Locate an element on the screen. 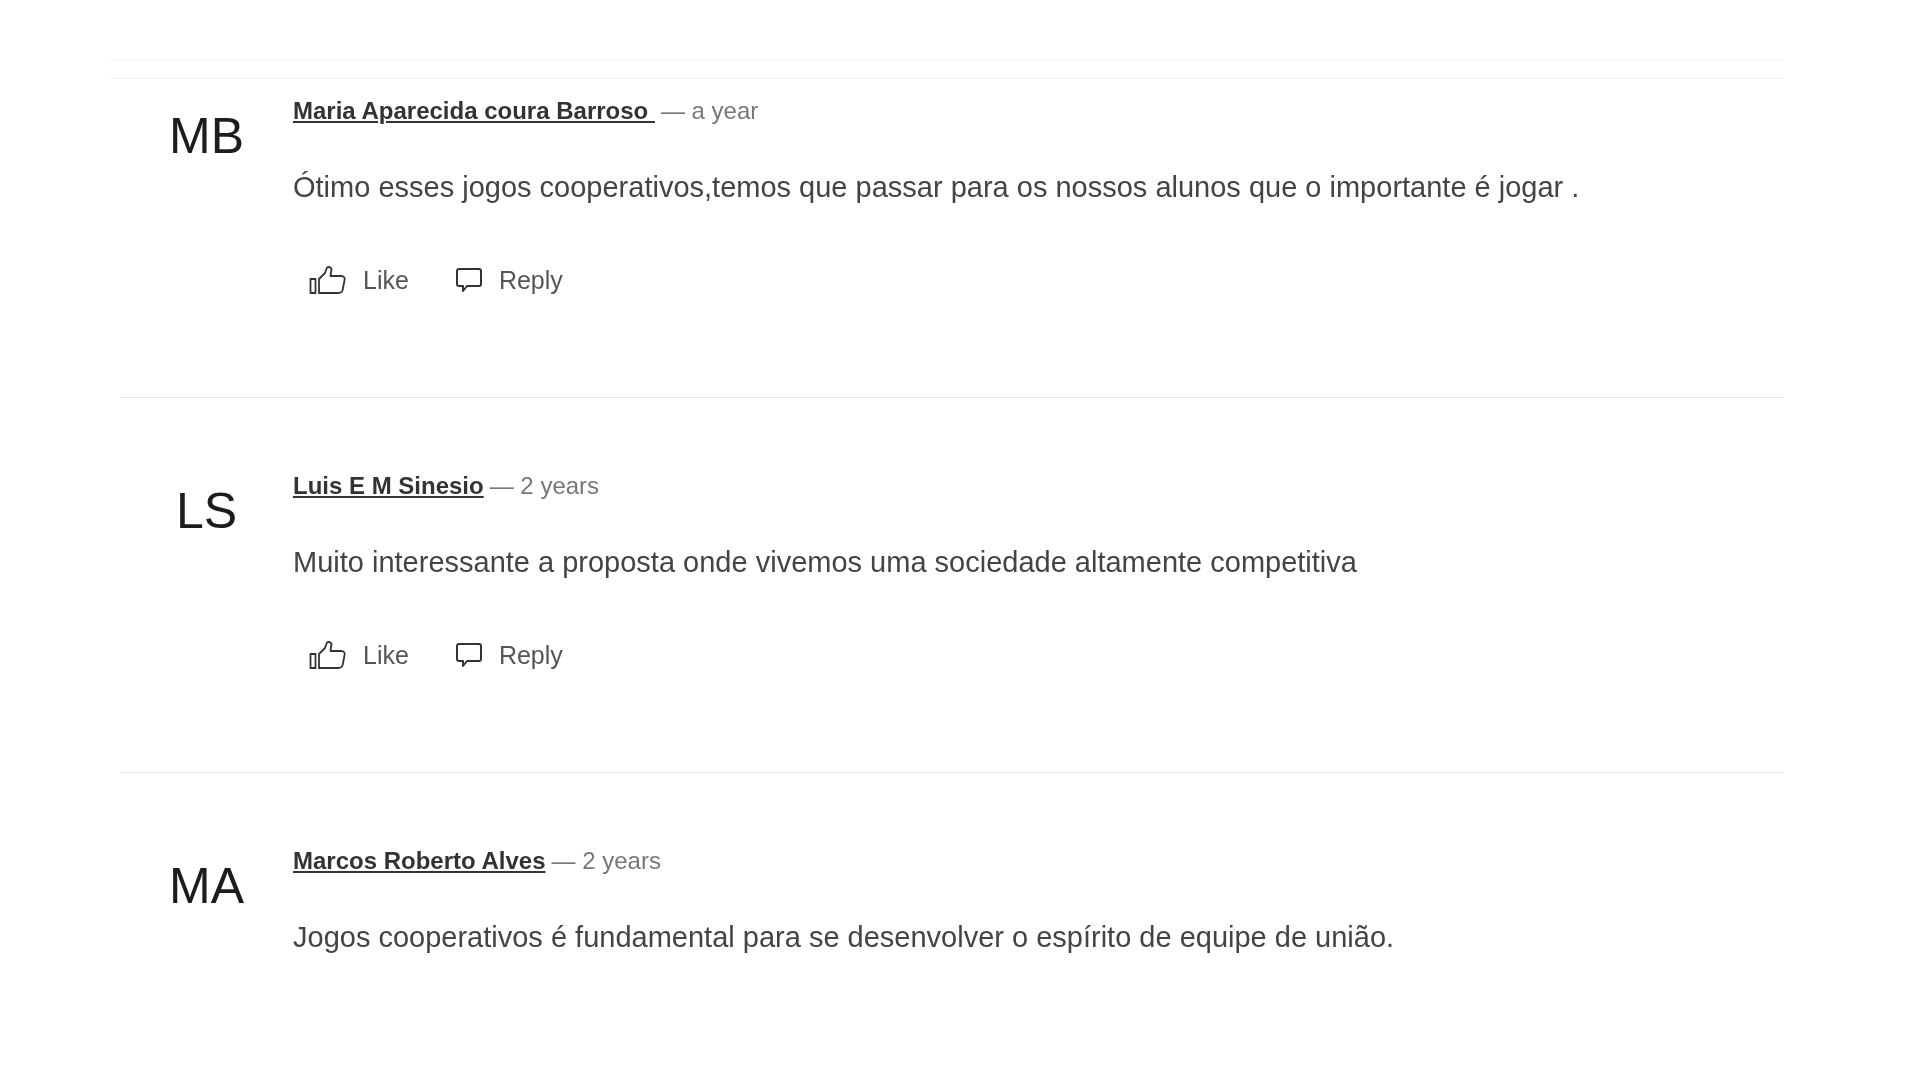  avatar-initials: LS is located at coordinates (206, 511).